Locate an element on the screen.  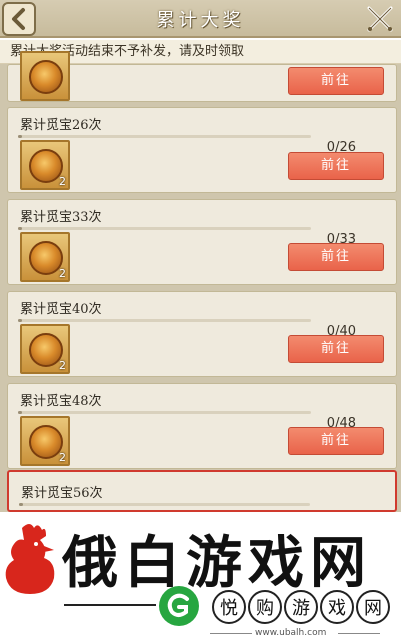
card-label: 累计觅宝48次 is located at coordinates (61, 401).